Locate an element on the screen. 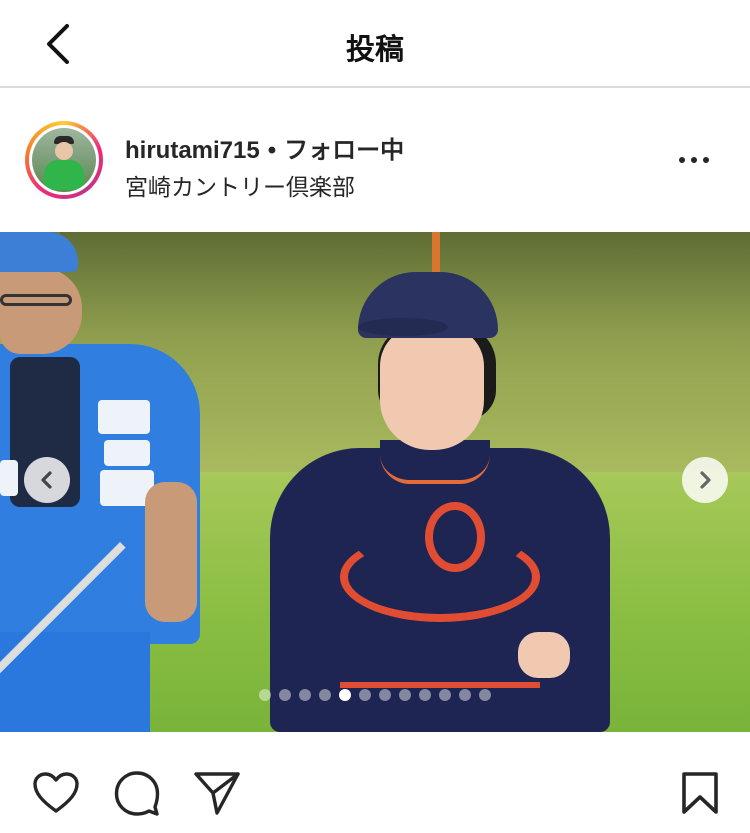 The width and height of the screenshot is (750, 833). like-button is located at coordinates (56, 793).